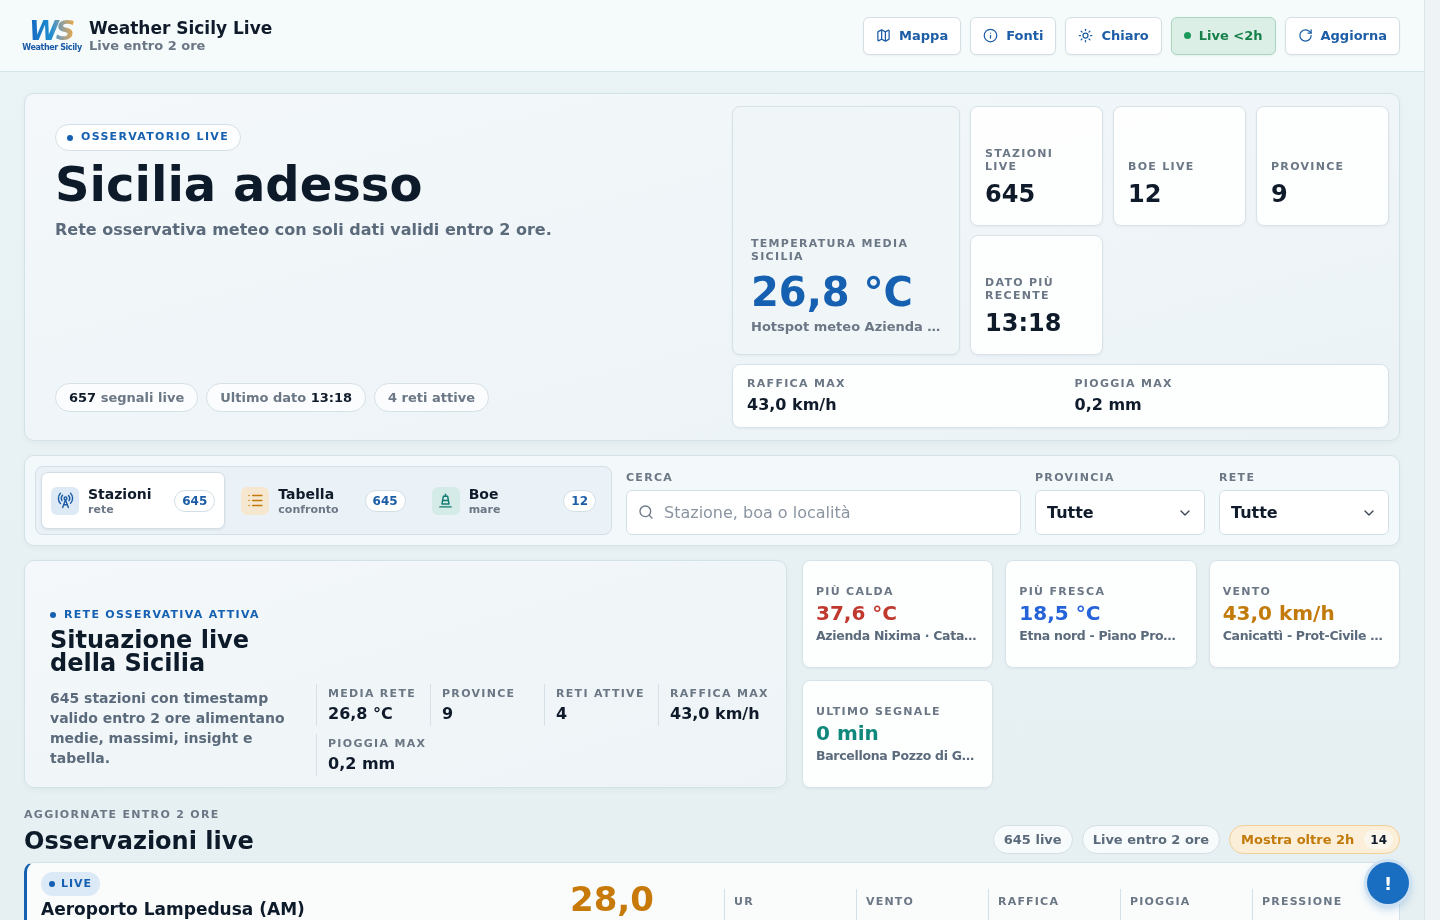  Describe the element at coordinates (378, 743) in the screenshot. I see `metric-label: PIOGGIA MAX` at that location.